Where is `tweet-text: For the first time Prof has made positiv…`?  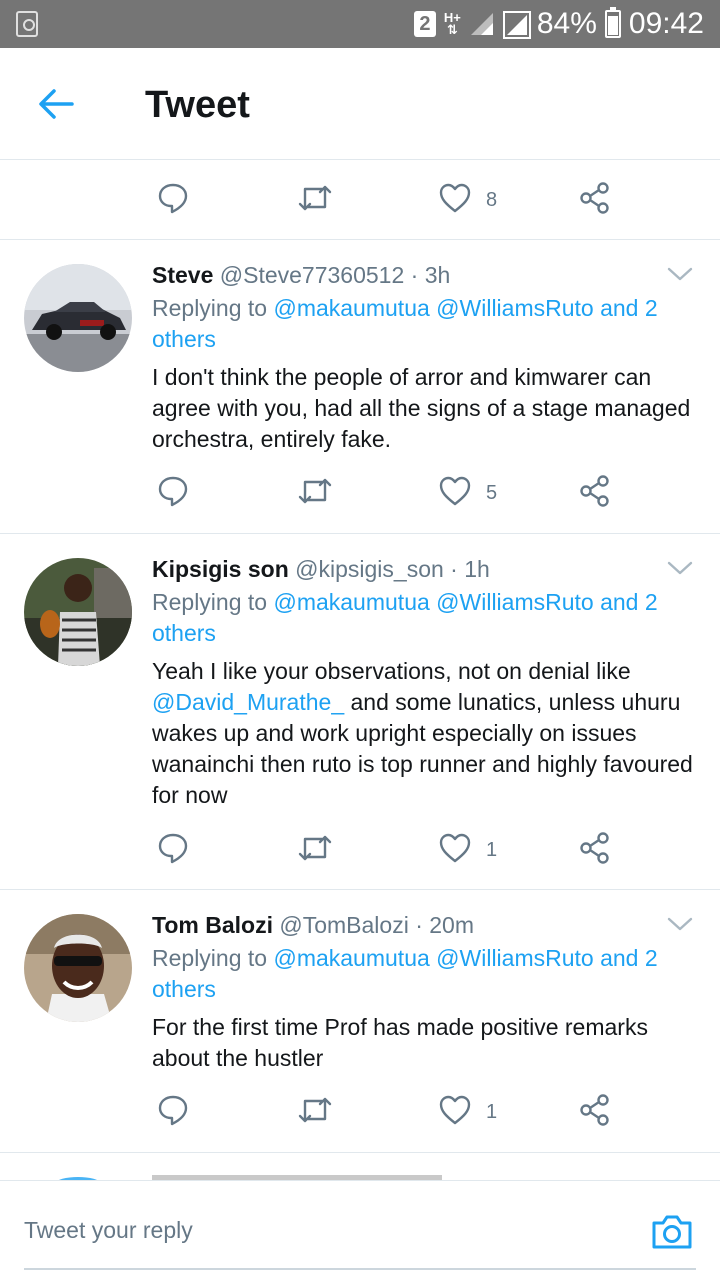 tweet-text: For the first time Prof has made positiv… is located at coordinates (400, 1042).